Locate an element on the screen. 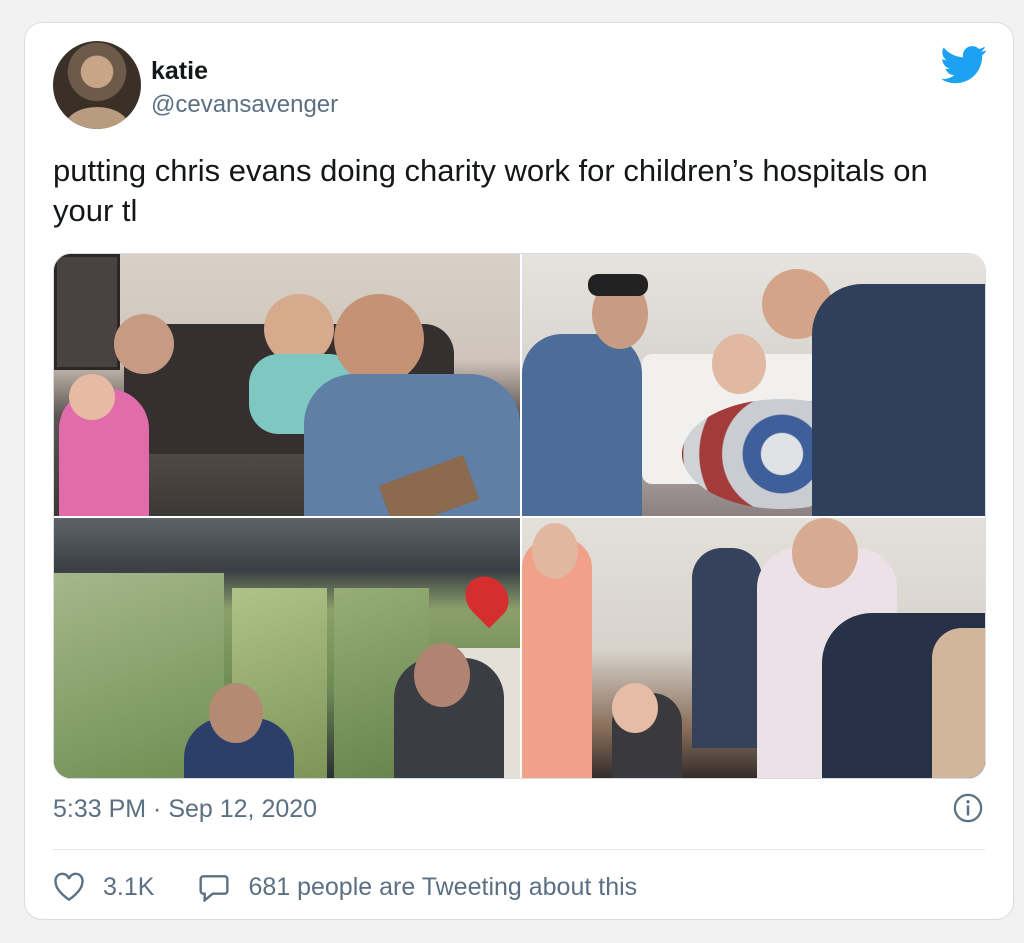  avatar is located at coordinates (97, 85).